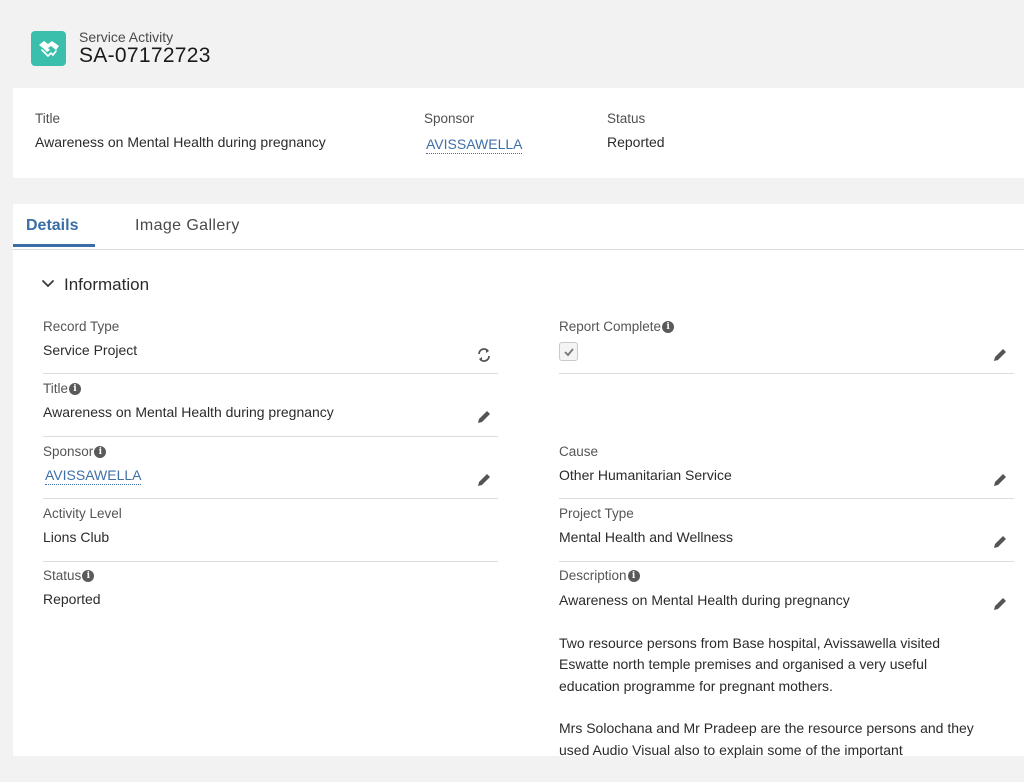 The width and height of the screenshot is (1024, 782). Describe the element at coordinates (107, 284) in the screenshot. I see `section-title: Information` at that location.